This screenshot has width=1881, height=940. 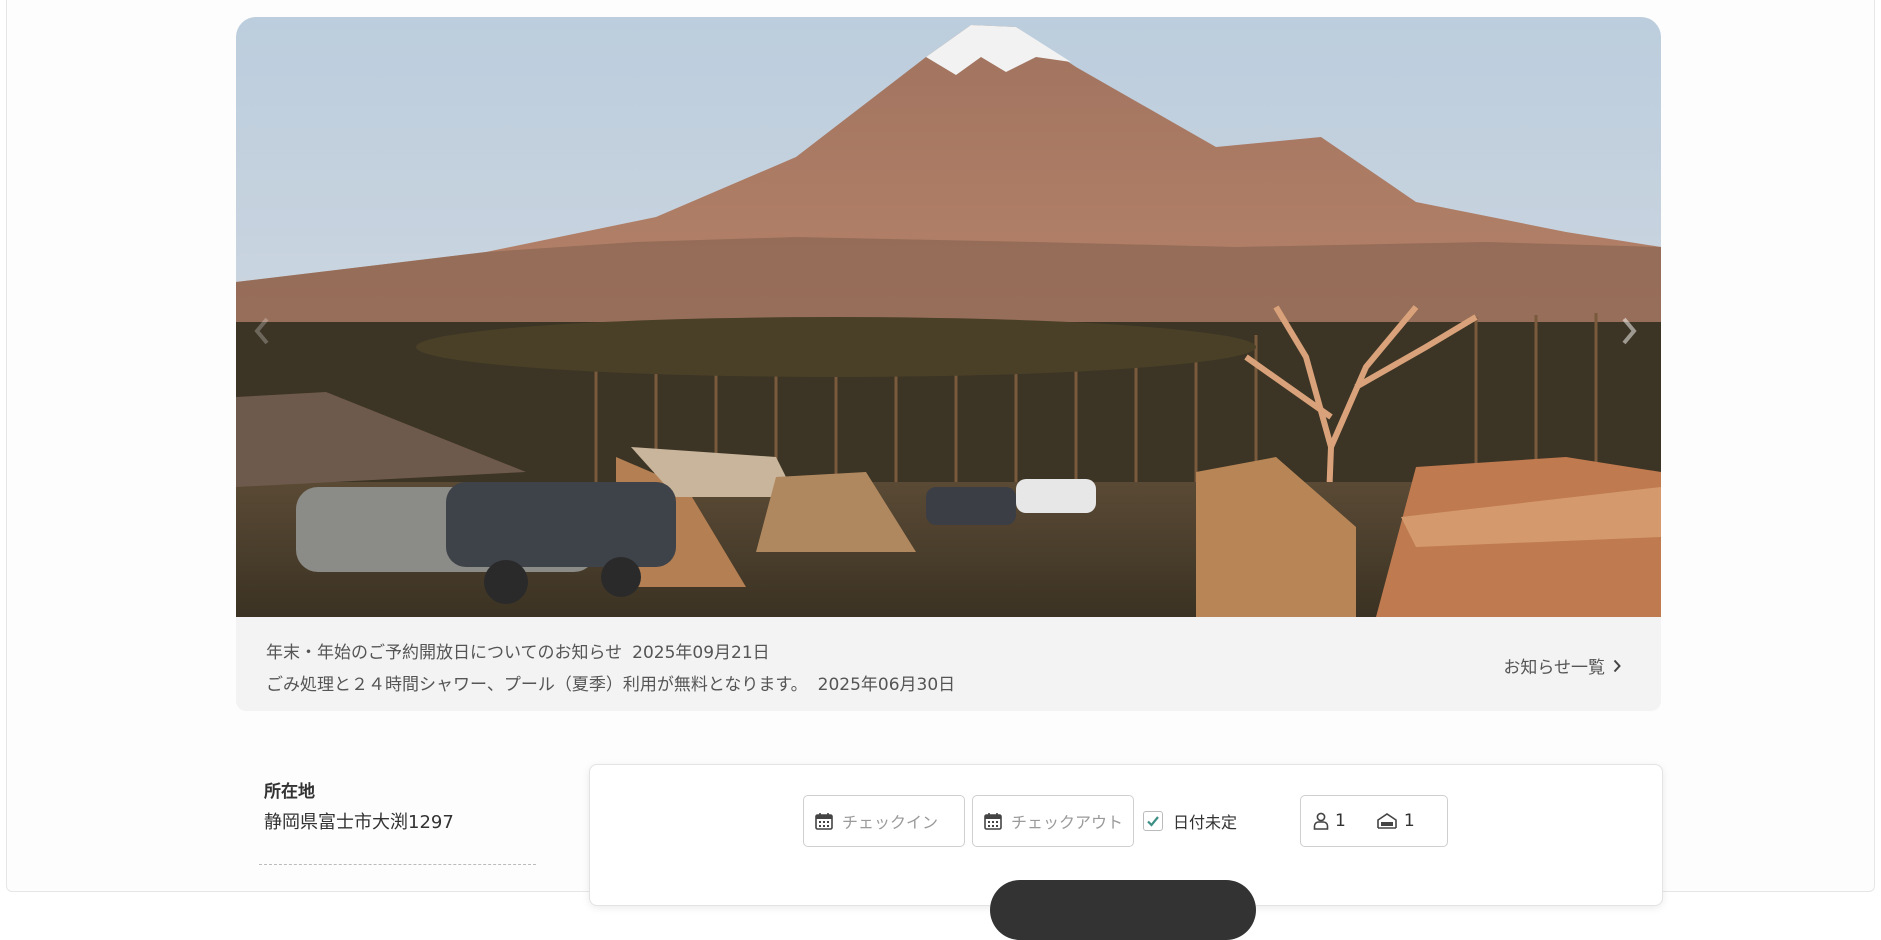 What do you see at coordinates (537, 685) in the screenshot?
I see `news-title: ごみ処理と２４時間シャワー、プール（夏季）利用が無料となります。` at bounding box center [537, 685].